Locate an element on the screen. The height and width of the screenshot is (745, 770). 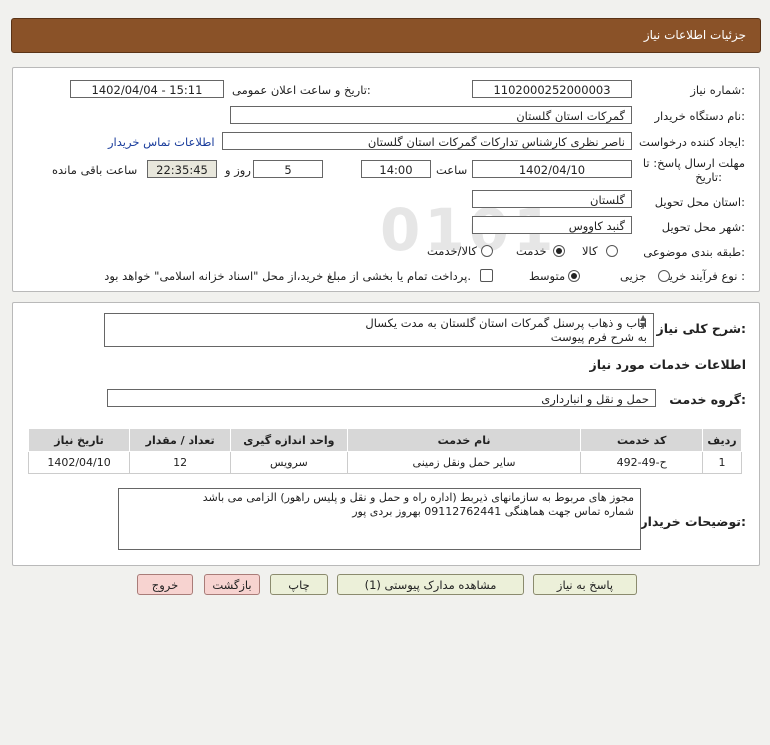
cell-date: 1402/04/10 is located at coordinates (79, 462).